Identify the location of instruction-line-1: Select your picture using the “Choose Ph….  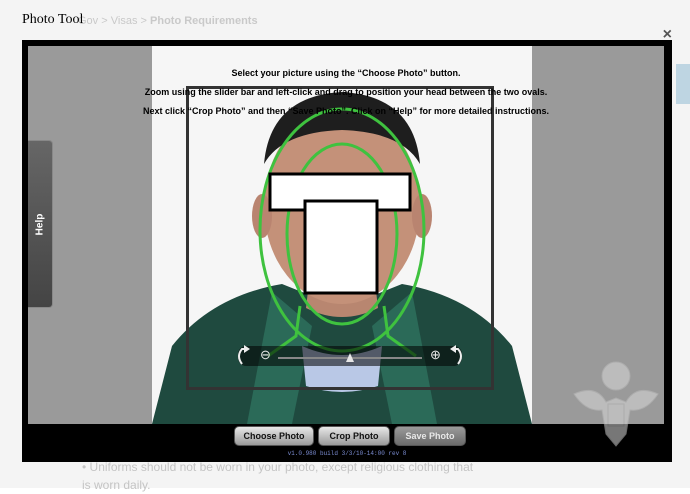
(346, 73).